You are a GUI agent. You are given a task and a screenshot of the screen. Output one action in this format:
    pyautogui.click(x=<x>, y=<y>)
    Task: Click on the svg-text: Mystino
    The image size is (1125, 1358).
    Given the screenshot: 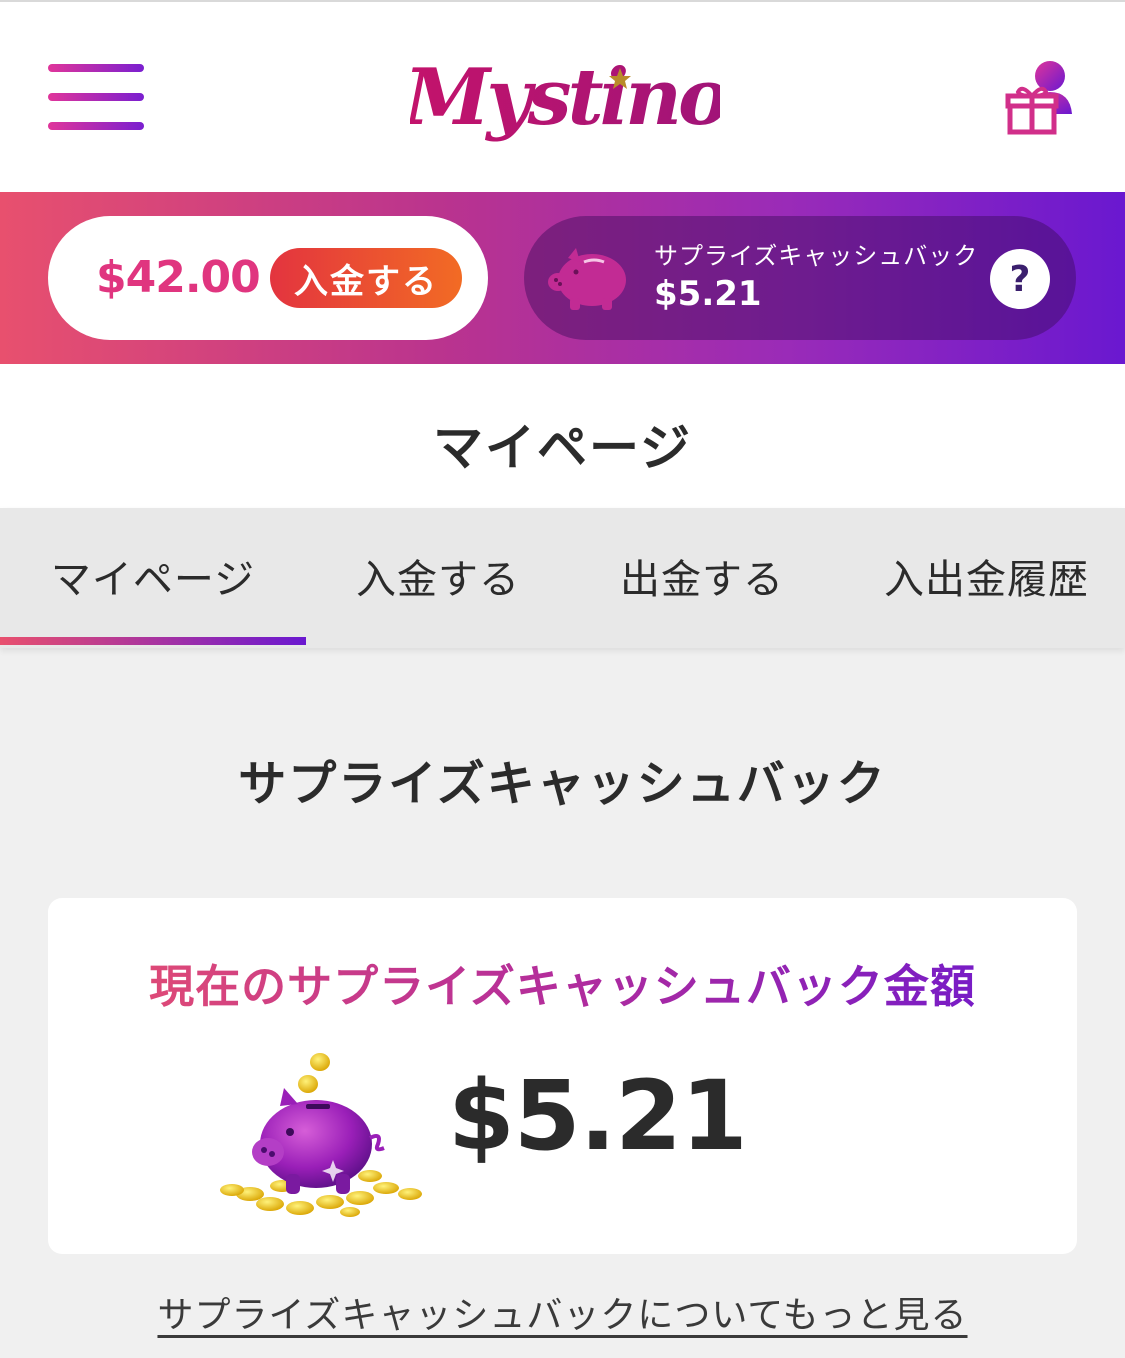 What is the action you would take?
    pyautogui.click(x=565, y=97)
    